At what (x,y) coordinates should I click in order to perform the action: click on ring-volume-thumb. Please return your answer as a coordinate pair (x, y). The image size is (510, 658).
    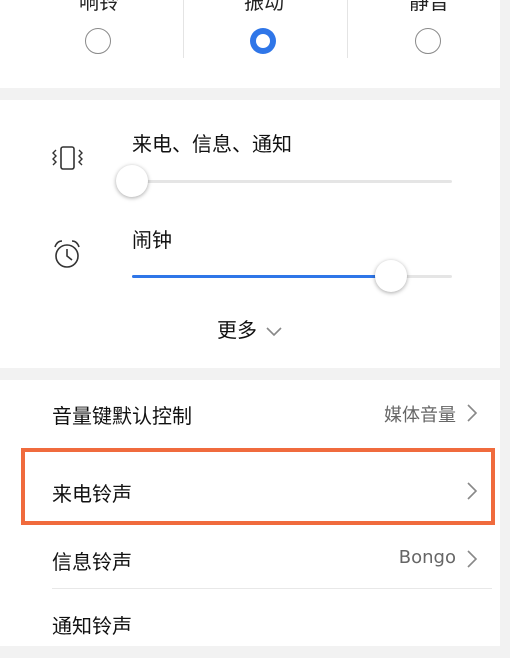
    Looking at the image, I should click on (132, 181).